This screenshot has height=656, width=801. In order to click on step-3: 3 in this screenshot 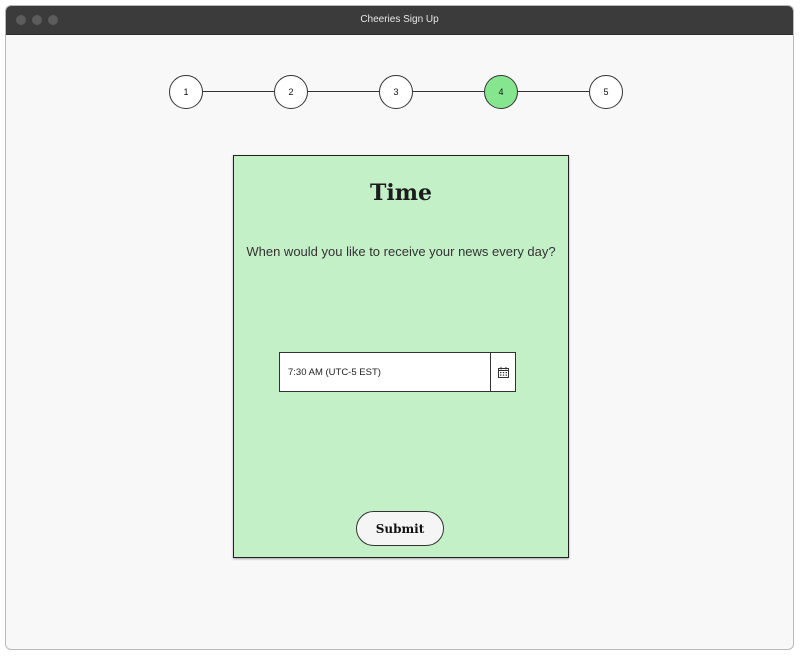, I will do `click(396, 92)`.